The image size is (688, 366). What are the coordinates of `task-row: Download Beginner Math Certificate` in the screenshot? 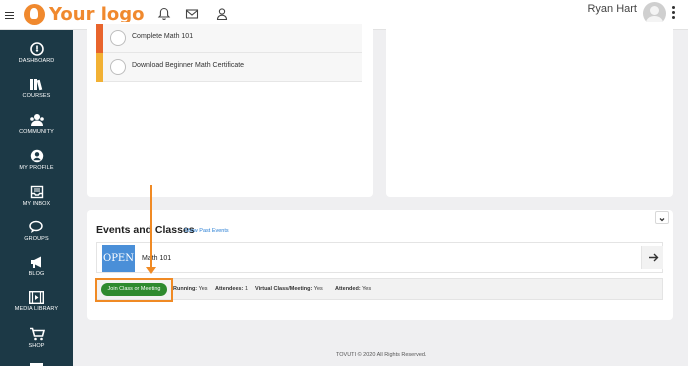 It's located at (229, 67).